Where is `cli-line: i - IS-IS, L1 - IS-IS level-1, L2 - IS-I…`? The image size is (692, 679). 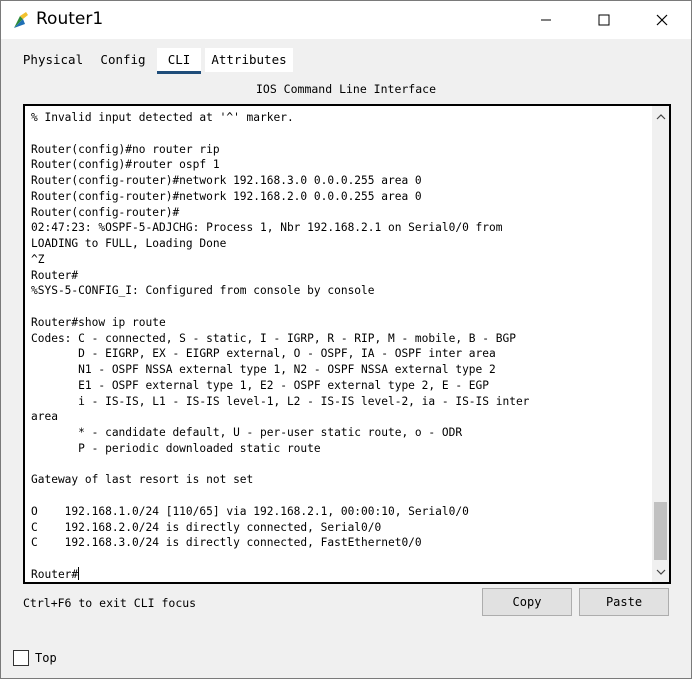 cli-line: i - IS-IS, L1 - IS-IS level-1, L2 - IS-I… is located at coordinates (280, 401).